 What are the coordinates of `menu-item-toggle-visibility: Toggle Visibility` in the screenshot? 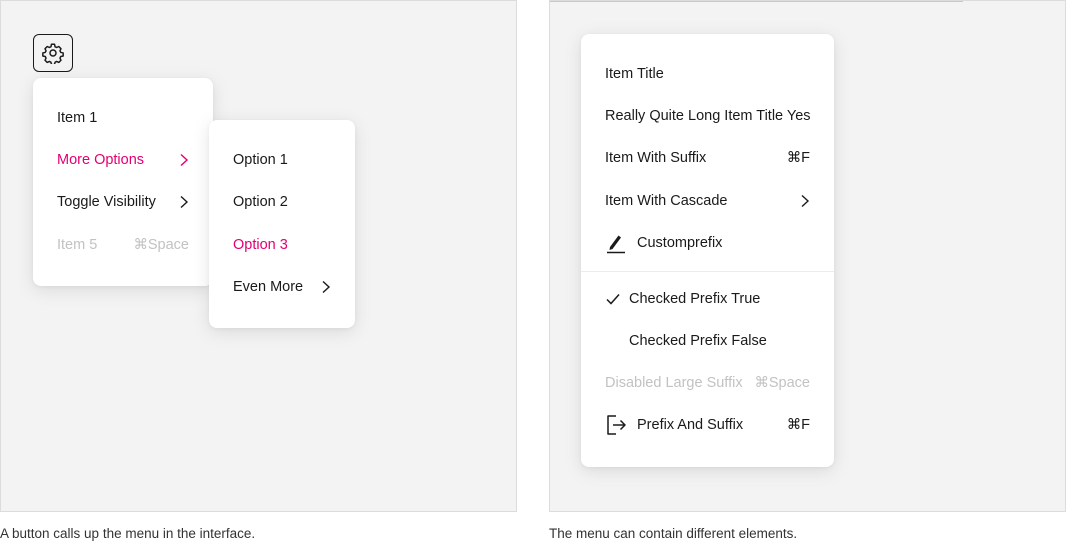 It's located at (123, 202).